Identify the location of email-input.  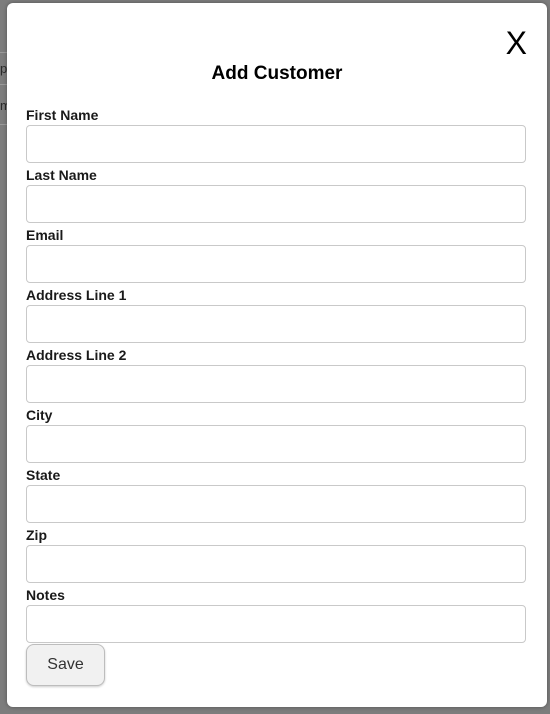
(276, 264).